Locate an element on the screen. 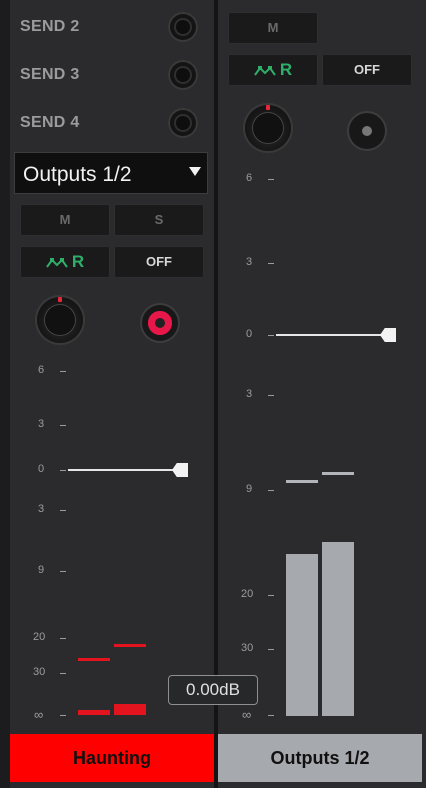 The width and height of the screenshot is (426, 788). track-name: Outputs 1/2 is located at coordinates (320, 758).